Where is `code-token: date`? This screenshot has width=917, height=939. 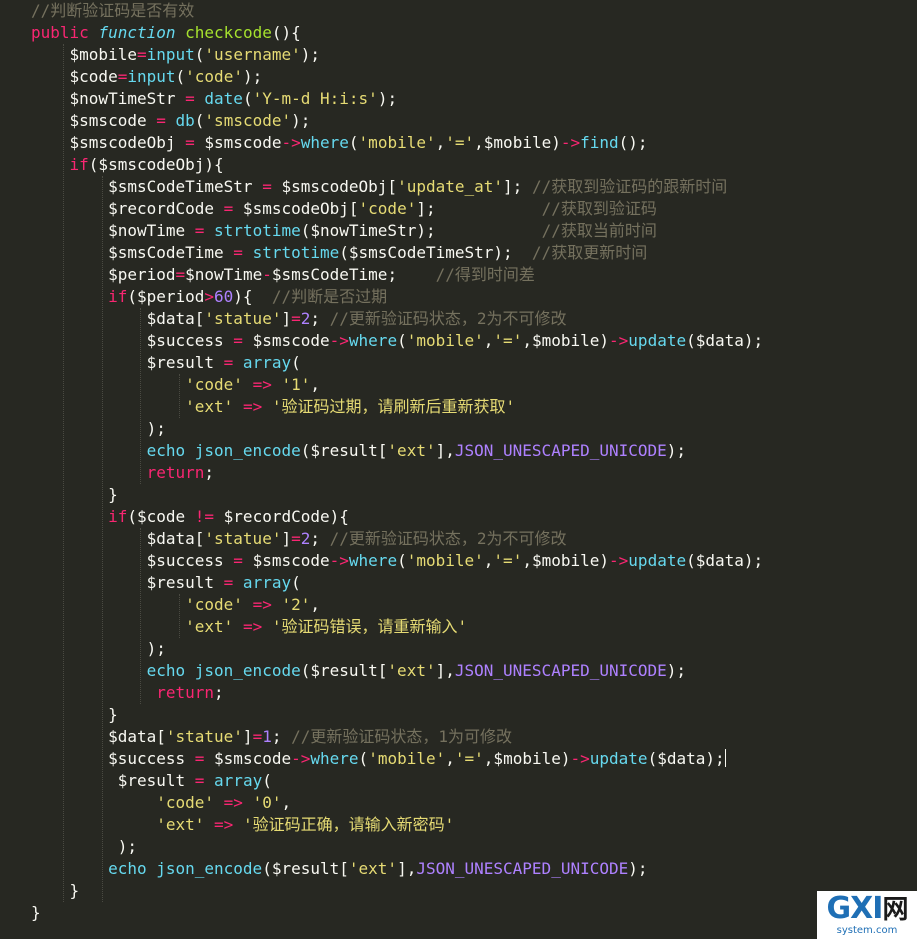 code-token: date is located at coordinates (218, 98).